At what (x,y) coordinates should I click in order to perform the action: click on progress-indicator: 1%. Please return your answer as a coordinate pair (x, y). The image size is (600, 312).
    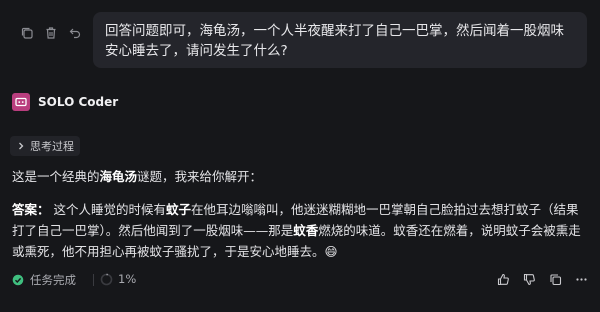
    Looking at the image, I should click on (118, 279).